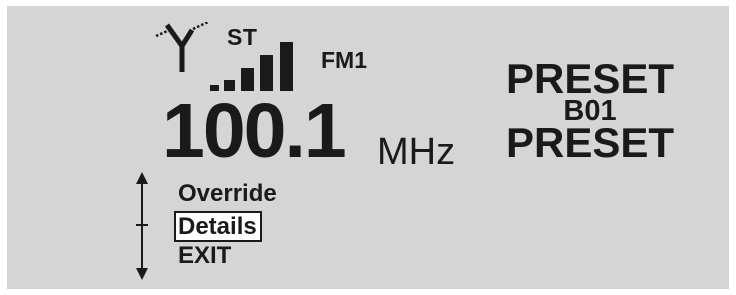 The width and height of the screenshot is (736, 295). I want to click on menu-item-details: Details, so click(218, 226).